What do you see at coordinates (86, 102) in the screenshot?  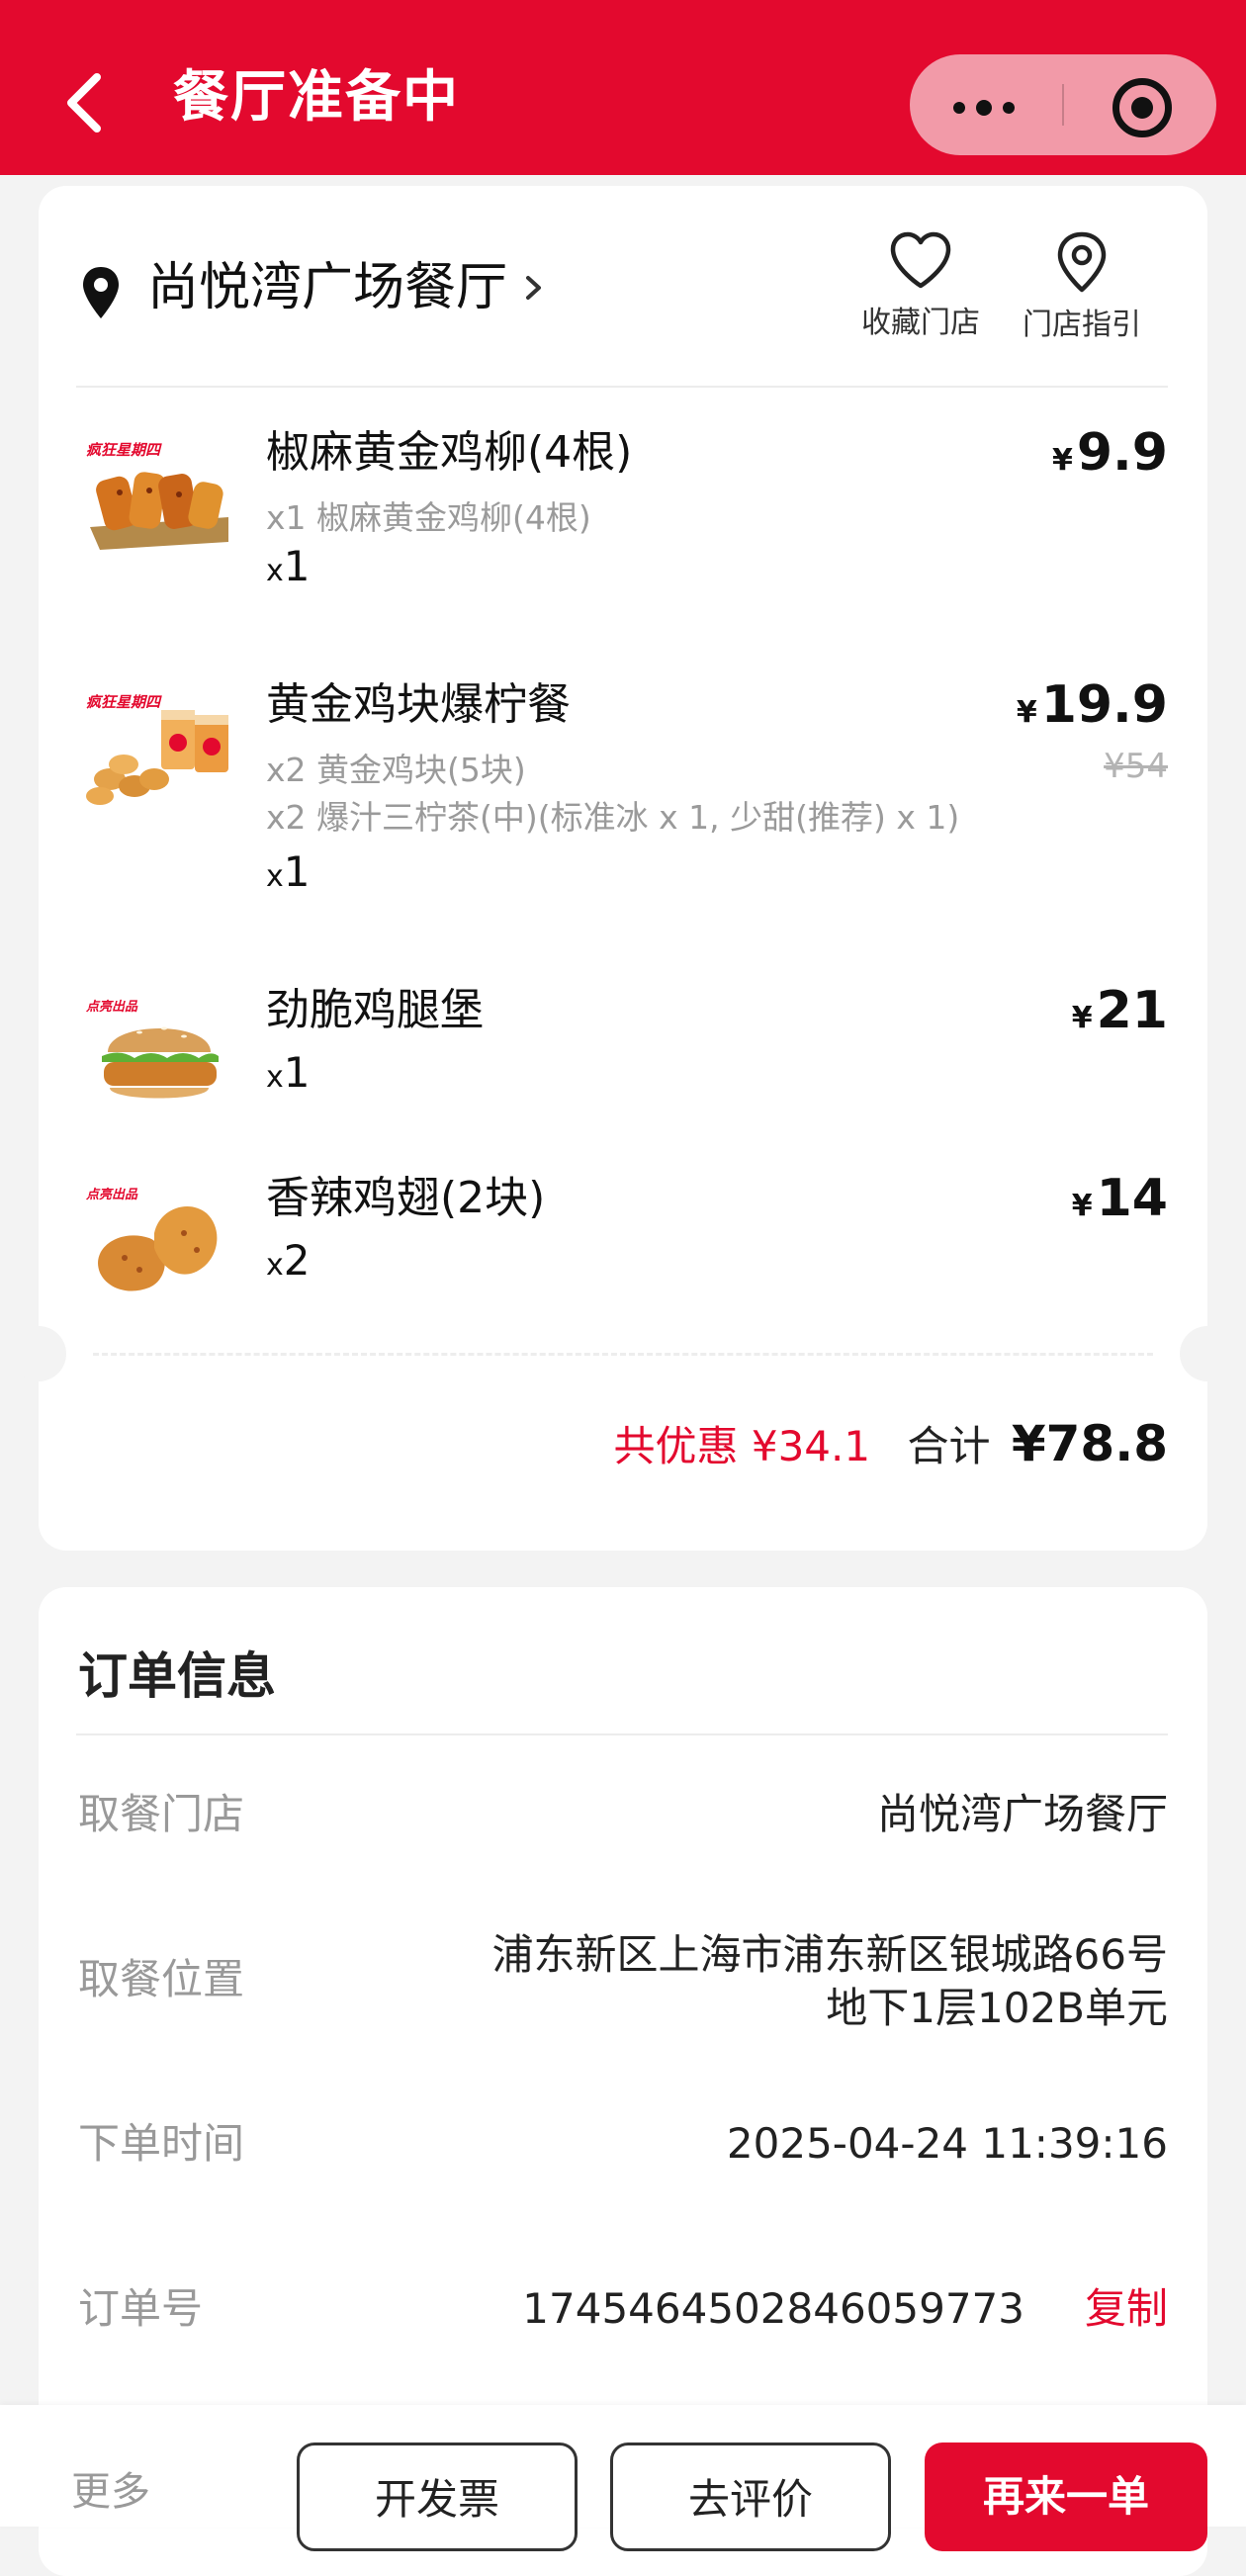 I see `back-arrow-icon` at bounding box center [86, 102].